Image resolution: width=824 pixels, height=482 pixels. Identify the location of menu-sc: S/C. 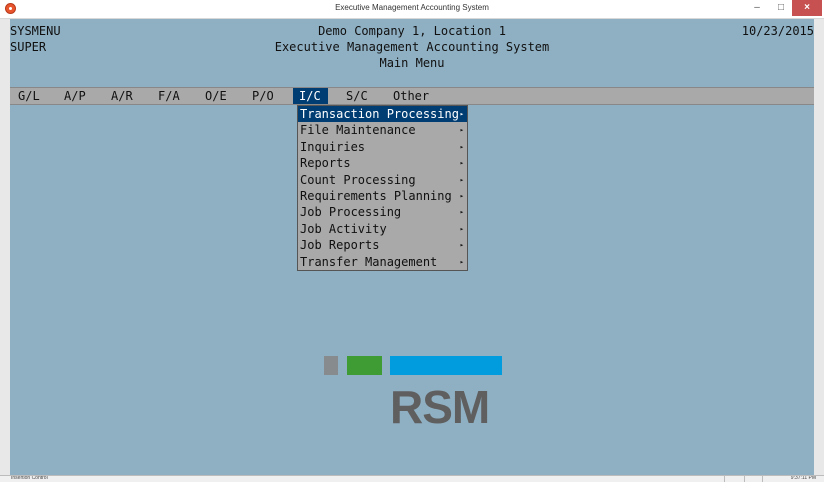
(357, 96).